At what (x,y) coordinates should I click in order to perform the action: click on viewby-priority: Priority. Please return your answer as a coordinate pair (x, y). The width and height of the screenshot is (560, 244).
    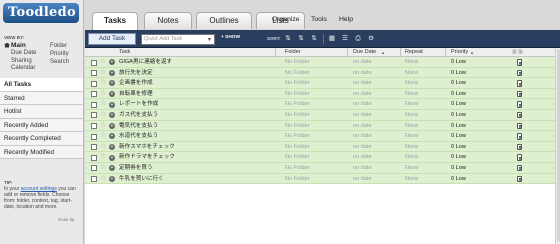
    Looking at the image, I should click on (59, 55).